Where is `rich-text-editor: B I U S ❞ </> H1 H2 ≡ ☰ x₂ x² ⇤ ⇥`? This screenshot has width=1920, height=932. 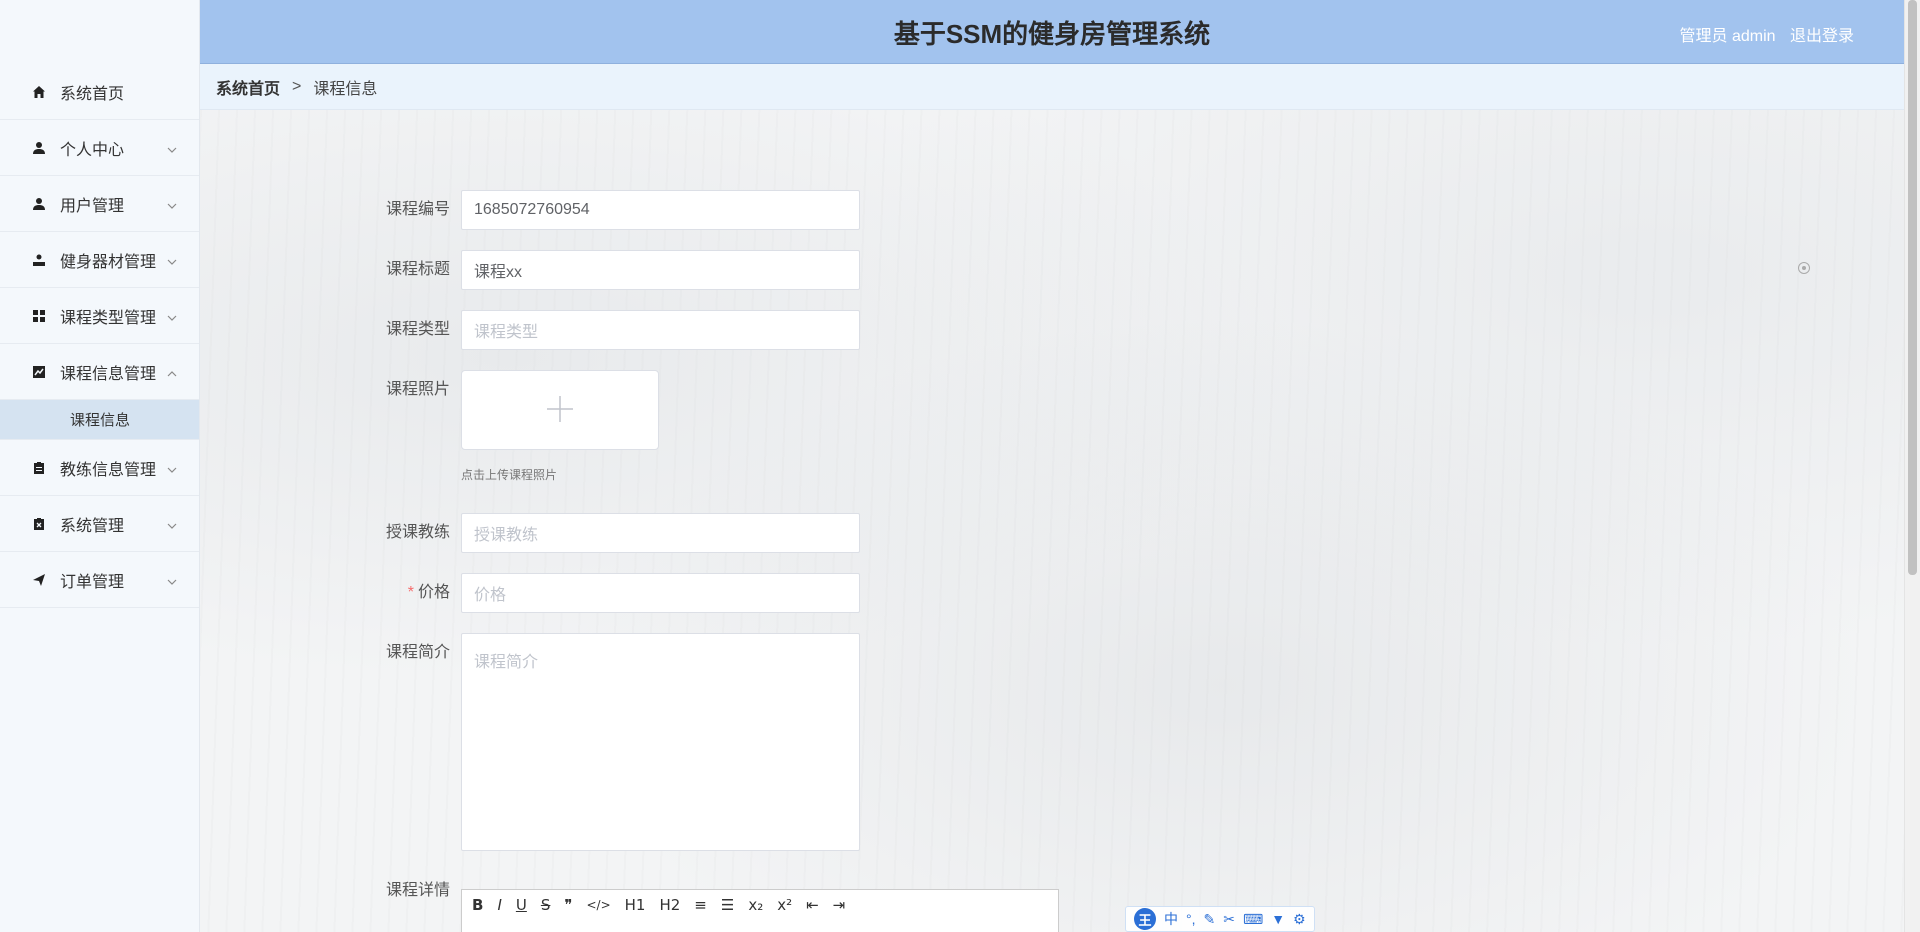 rich-text-editor: B I U S ❞ </> H1 H2 ≡ ☰ x₂ x² ⇤ ⇥ is located at coordinates (760, 910).